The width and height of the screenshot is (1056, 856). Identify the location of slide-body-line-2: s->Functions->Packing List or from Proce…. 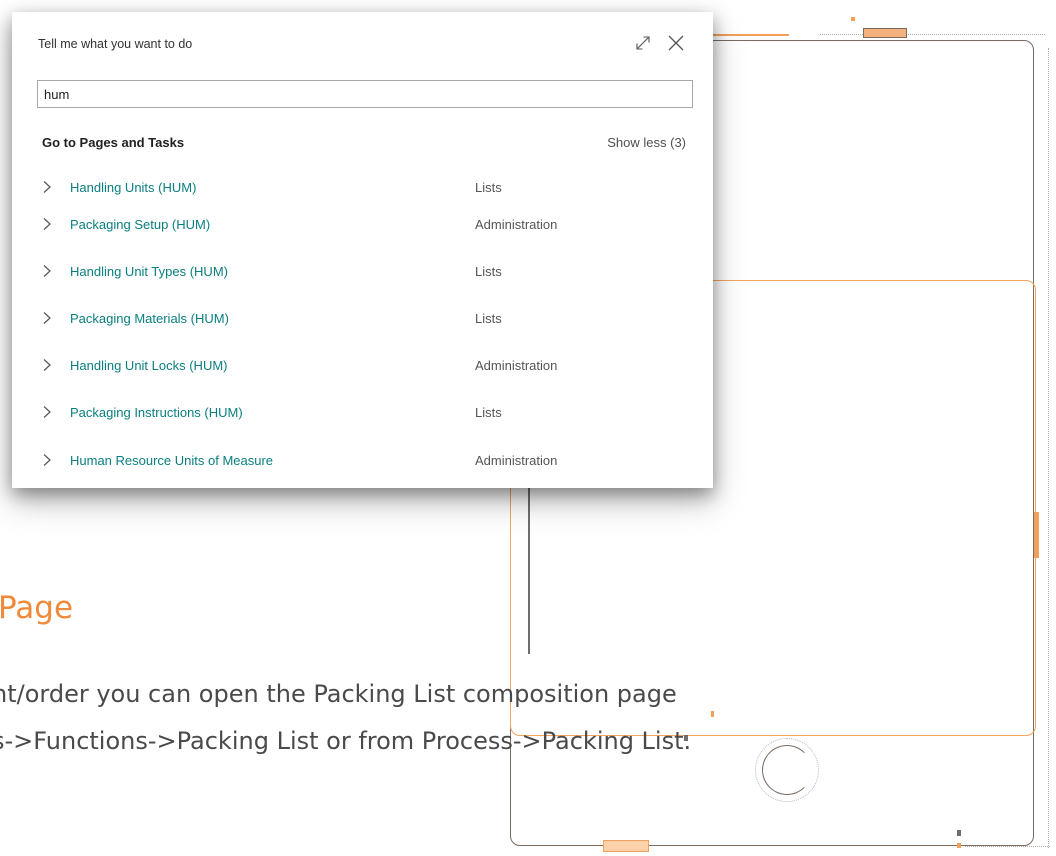
(346, 741).